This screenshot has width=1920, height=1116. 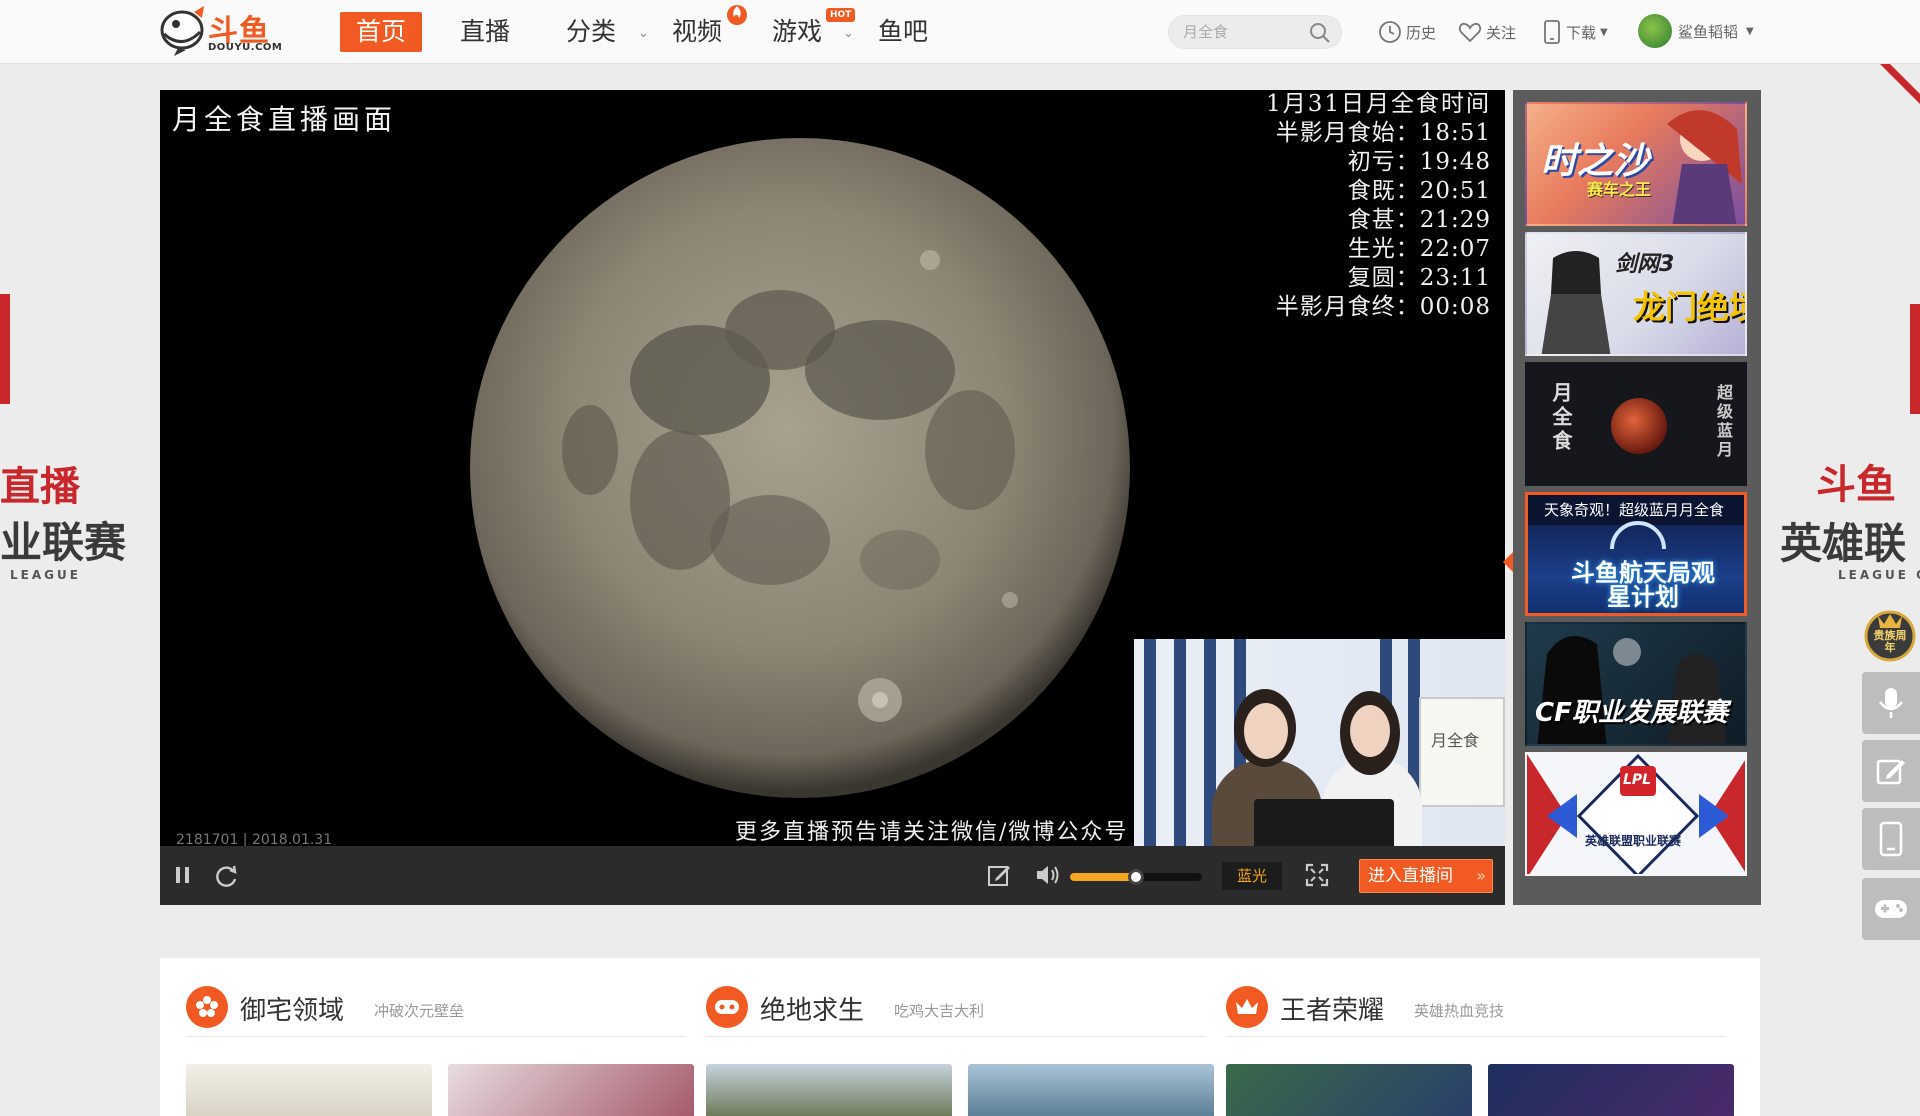 What do you see at coordinates (1636, 814) in the screenshot?
I see `rail-item: LPL 英雄联盟职业联赛` at bounding box center [1636, 814].